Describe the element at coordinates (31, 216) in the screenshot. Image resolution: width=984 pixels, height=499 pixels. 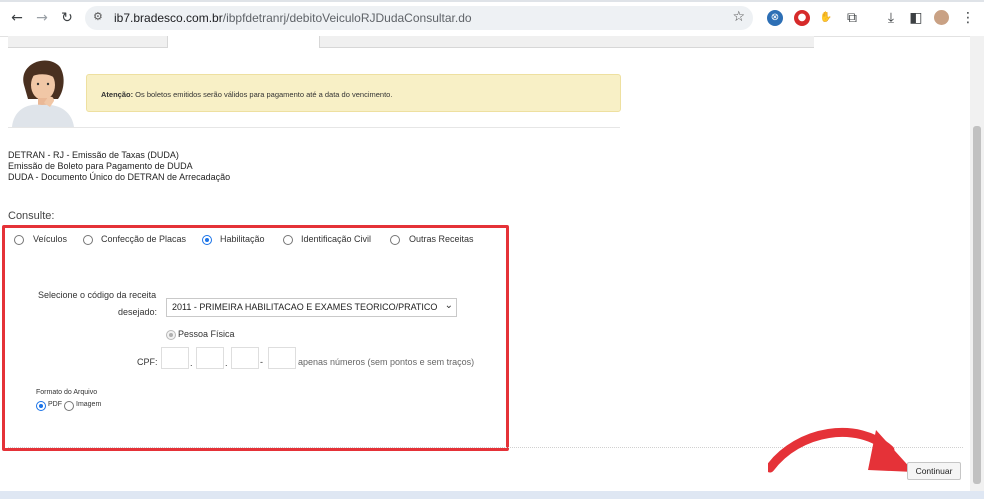
I see `consulte-heading: Consulte:` at that location.